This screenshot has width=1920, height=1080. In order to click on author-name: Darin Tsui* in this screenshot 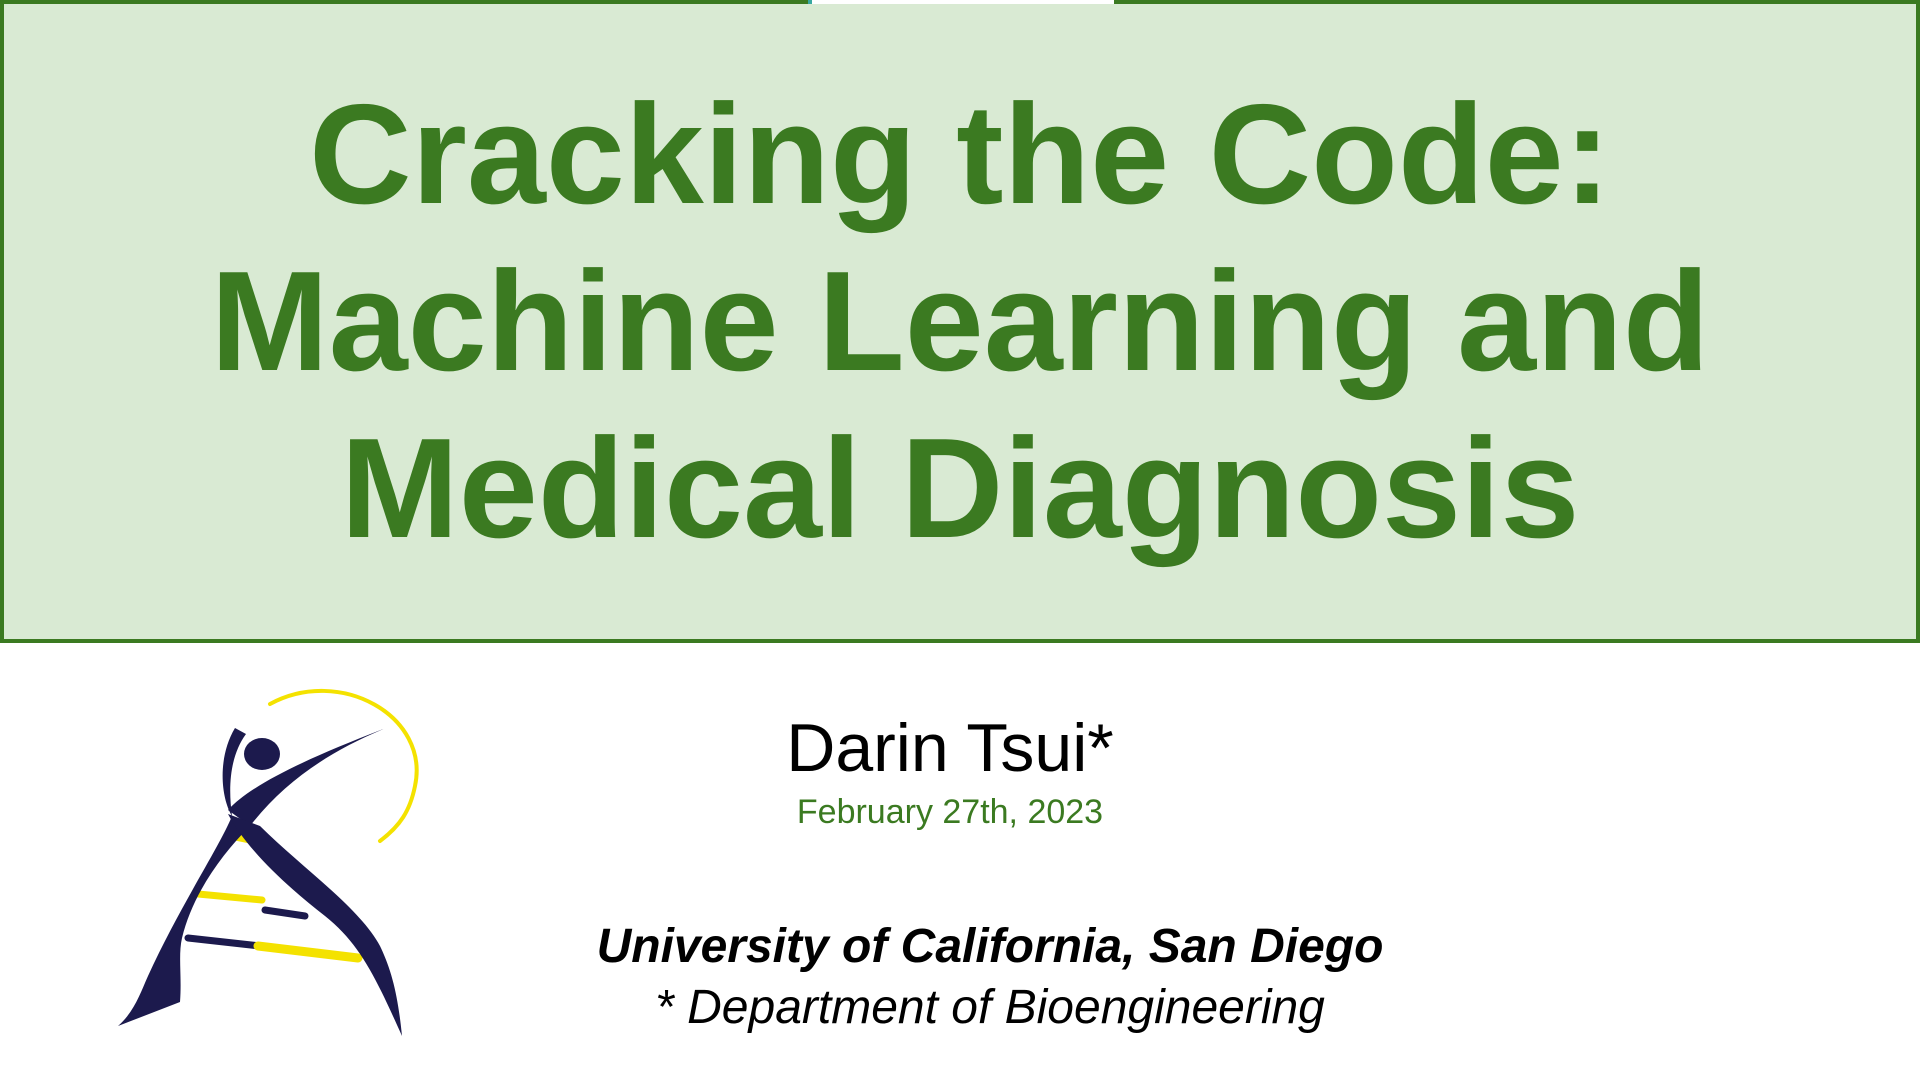, I will do `click(950, 748)`.